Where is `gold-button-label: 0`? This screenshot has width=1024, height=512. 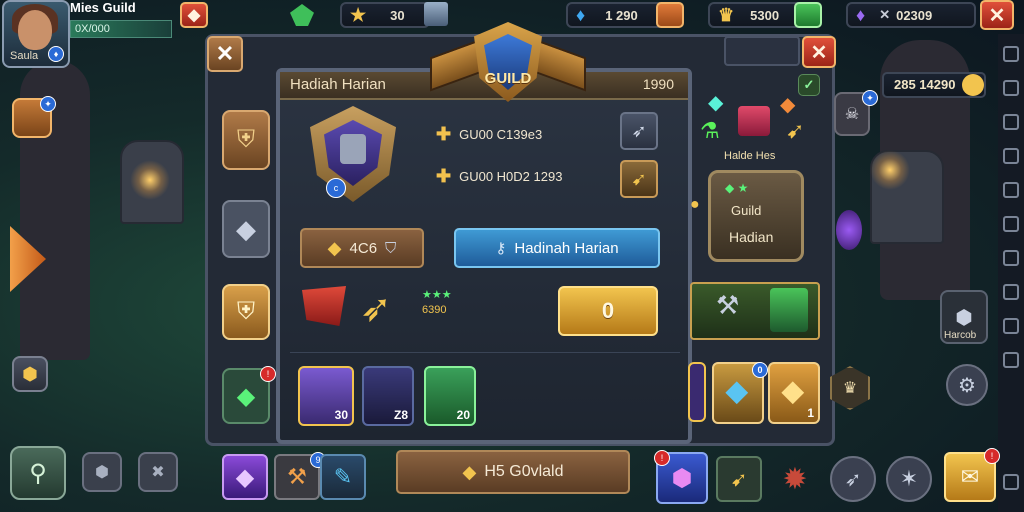
gold-button-label: 0 is located at coordinates (608, 310).